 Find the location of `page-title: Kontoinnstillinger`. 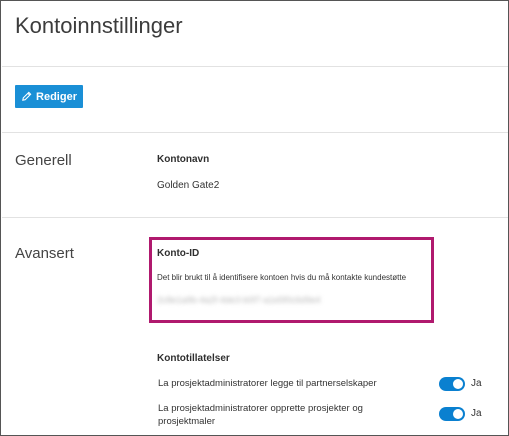

page-title: Kontoinnstillinger is located at coordinates (99, 25).